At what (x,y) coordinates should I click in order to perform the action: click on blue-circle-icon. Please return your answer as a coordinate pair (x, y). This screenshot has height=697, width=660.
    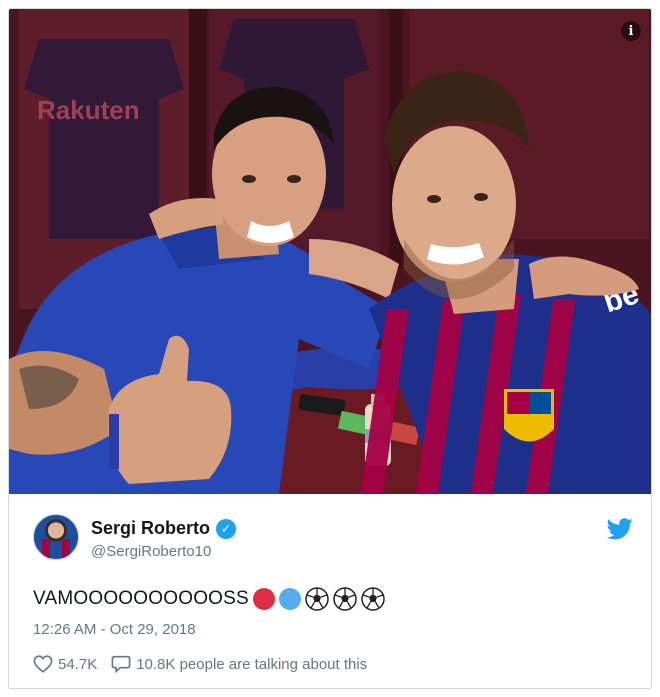
    Looking at the image, I should click on (289, 599).